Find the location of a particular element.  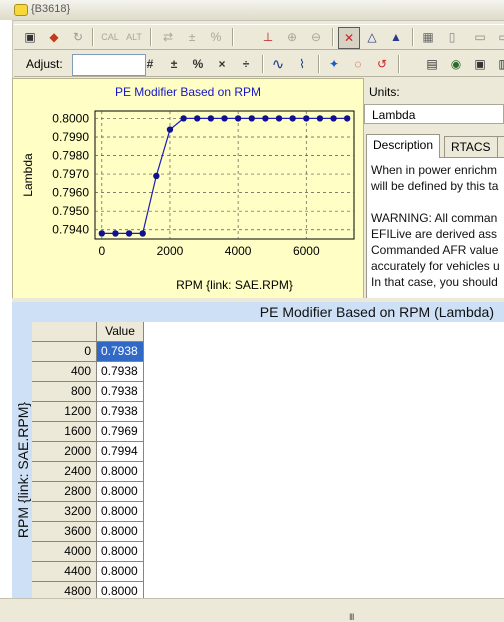

column-icon: ▯ is located at coordinates (452, 37).